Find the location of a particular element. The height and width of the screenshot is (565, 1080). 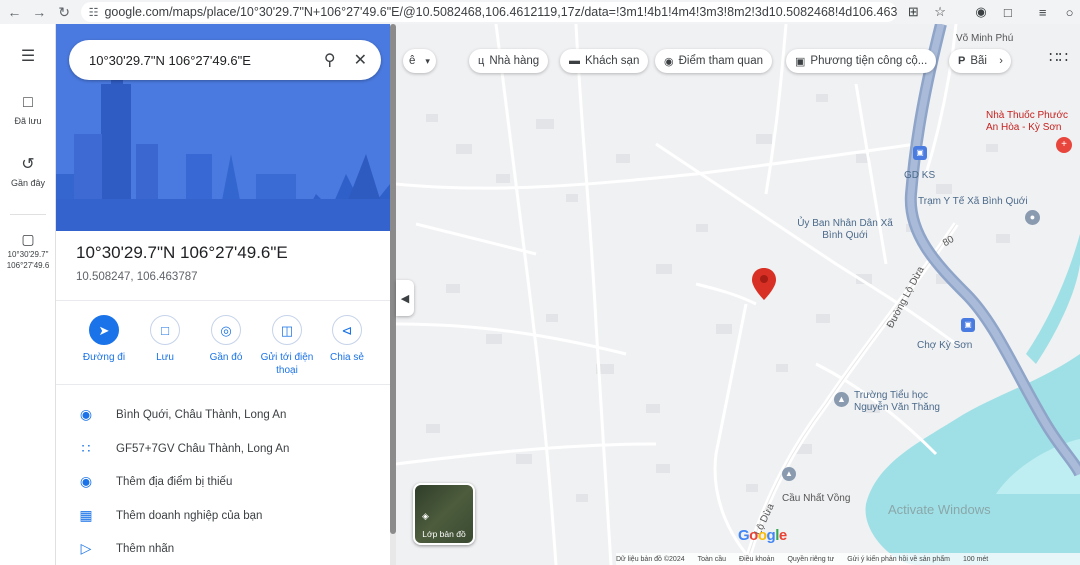

nearby-button: ◎ Gần đó is located at coordinates (226, 339).